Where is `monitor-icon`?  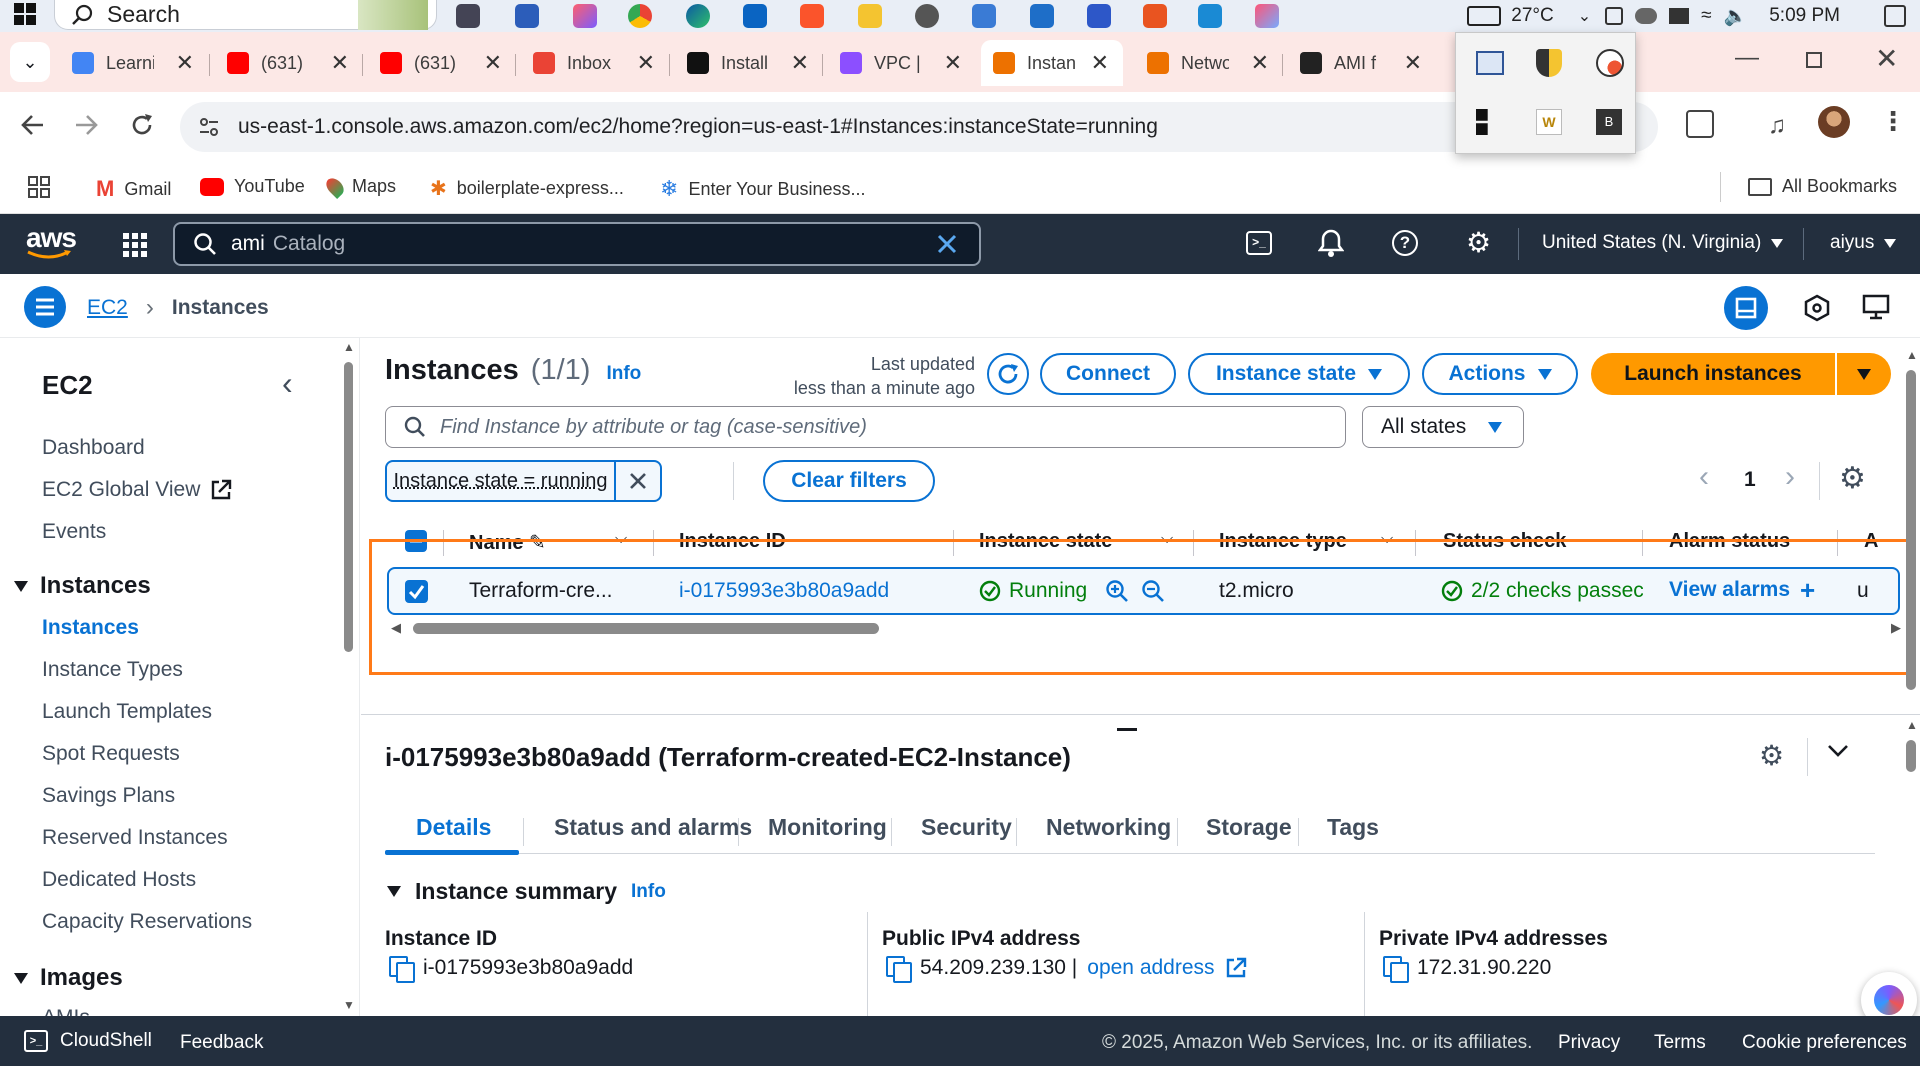 monitor-icon is located at coordinates (1490, 63).